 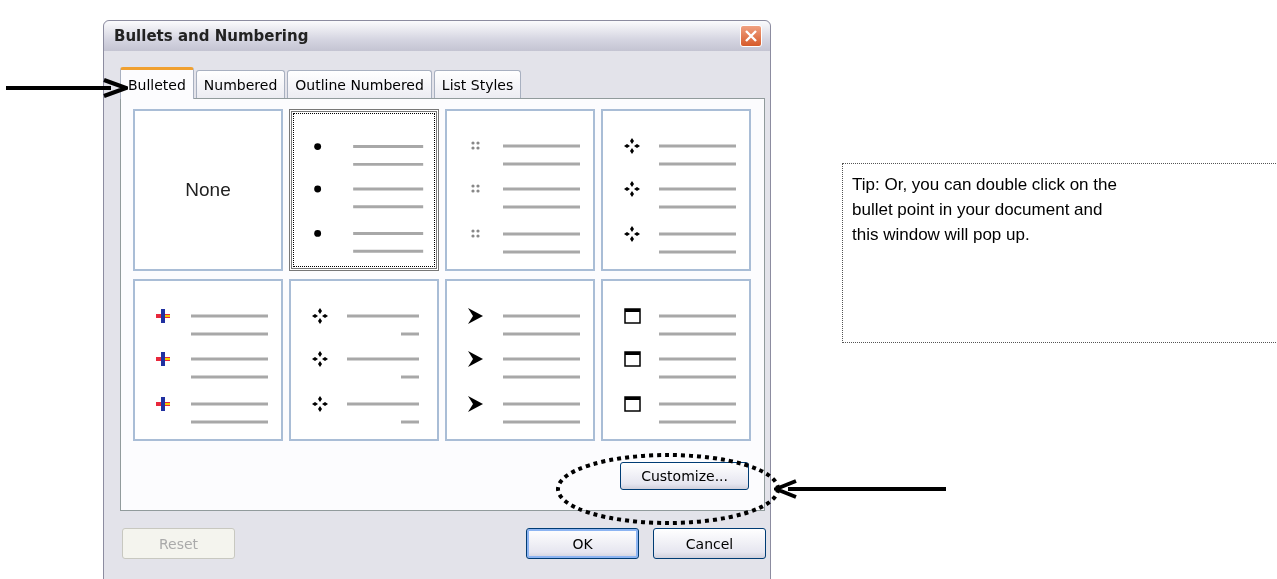 I want to click on bullet-option: None, so click(x=208, y=190).